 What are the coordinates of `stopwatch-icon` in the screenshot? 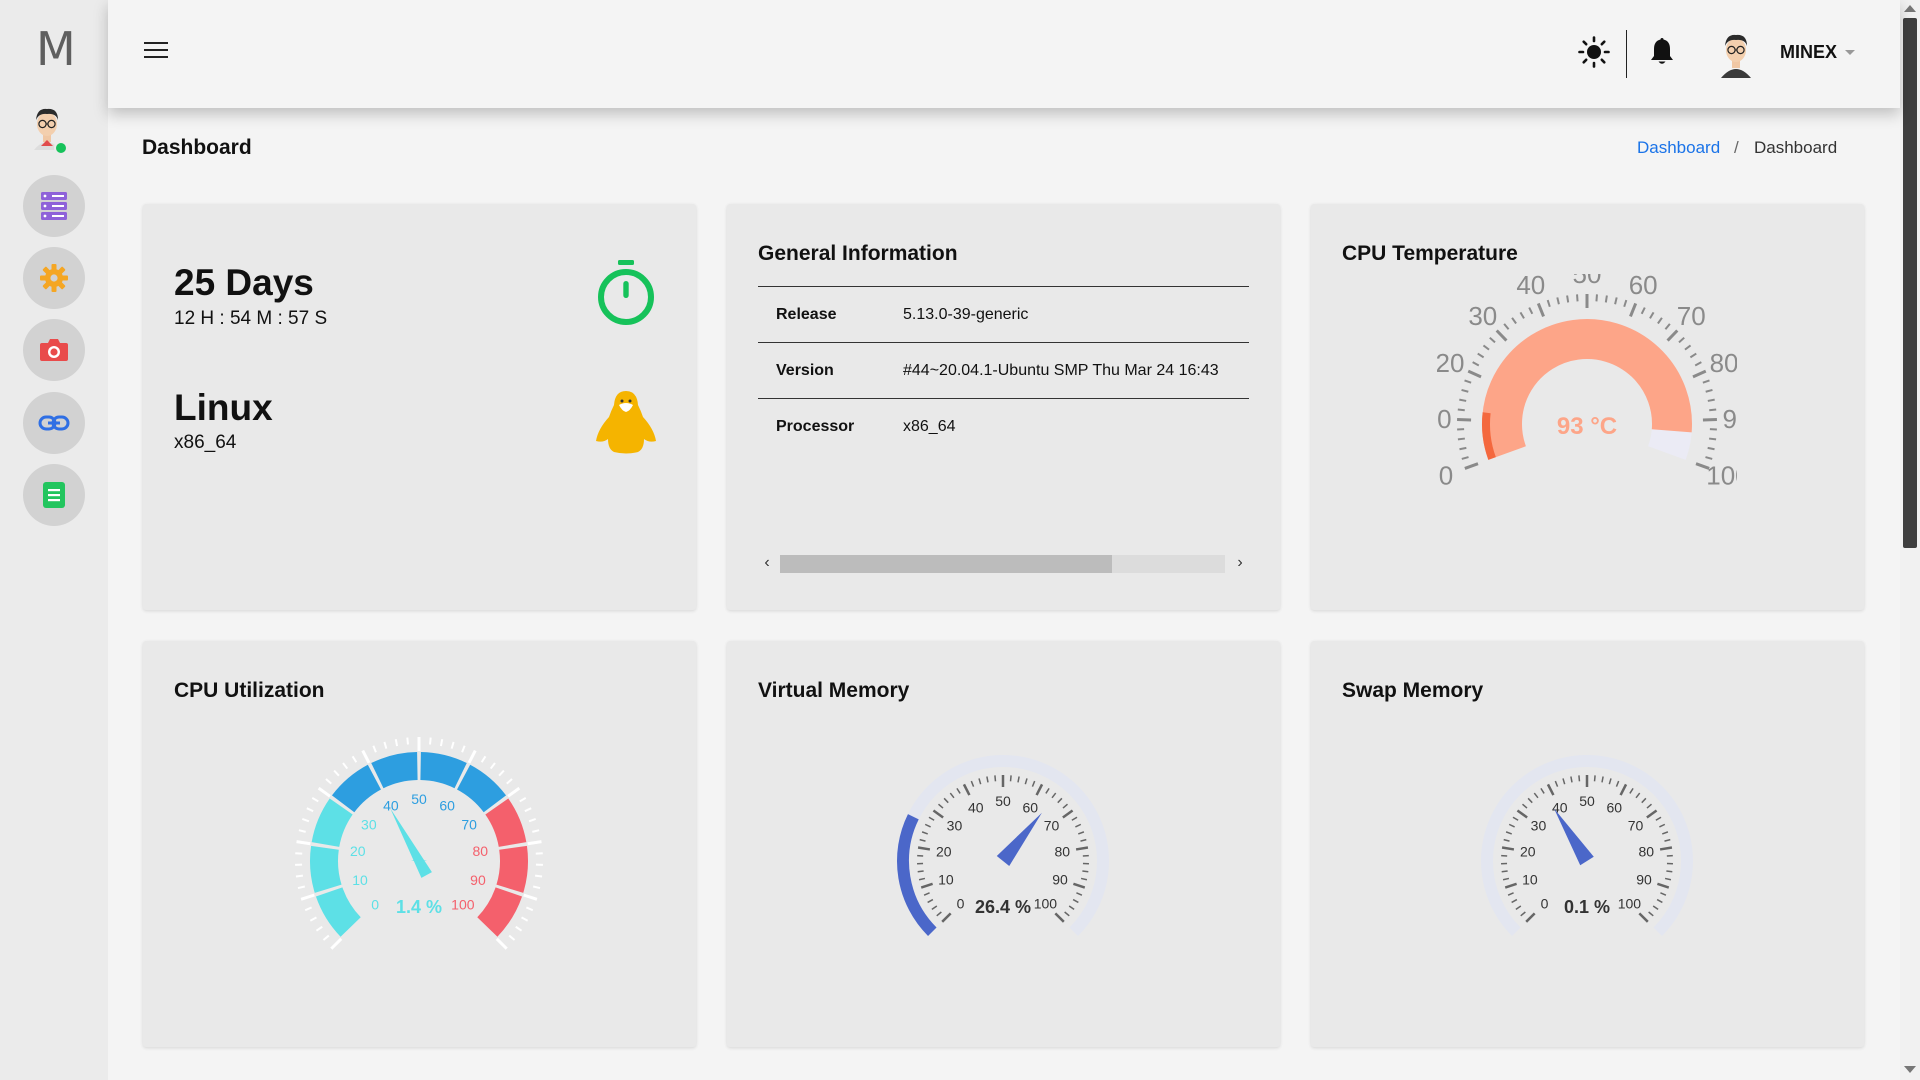 It's located at (626, 292).